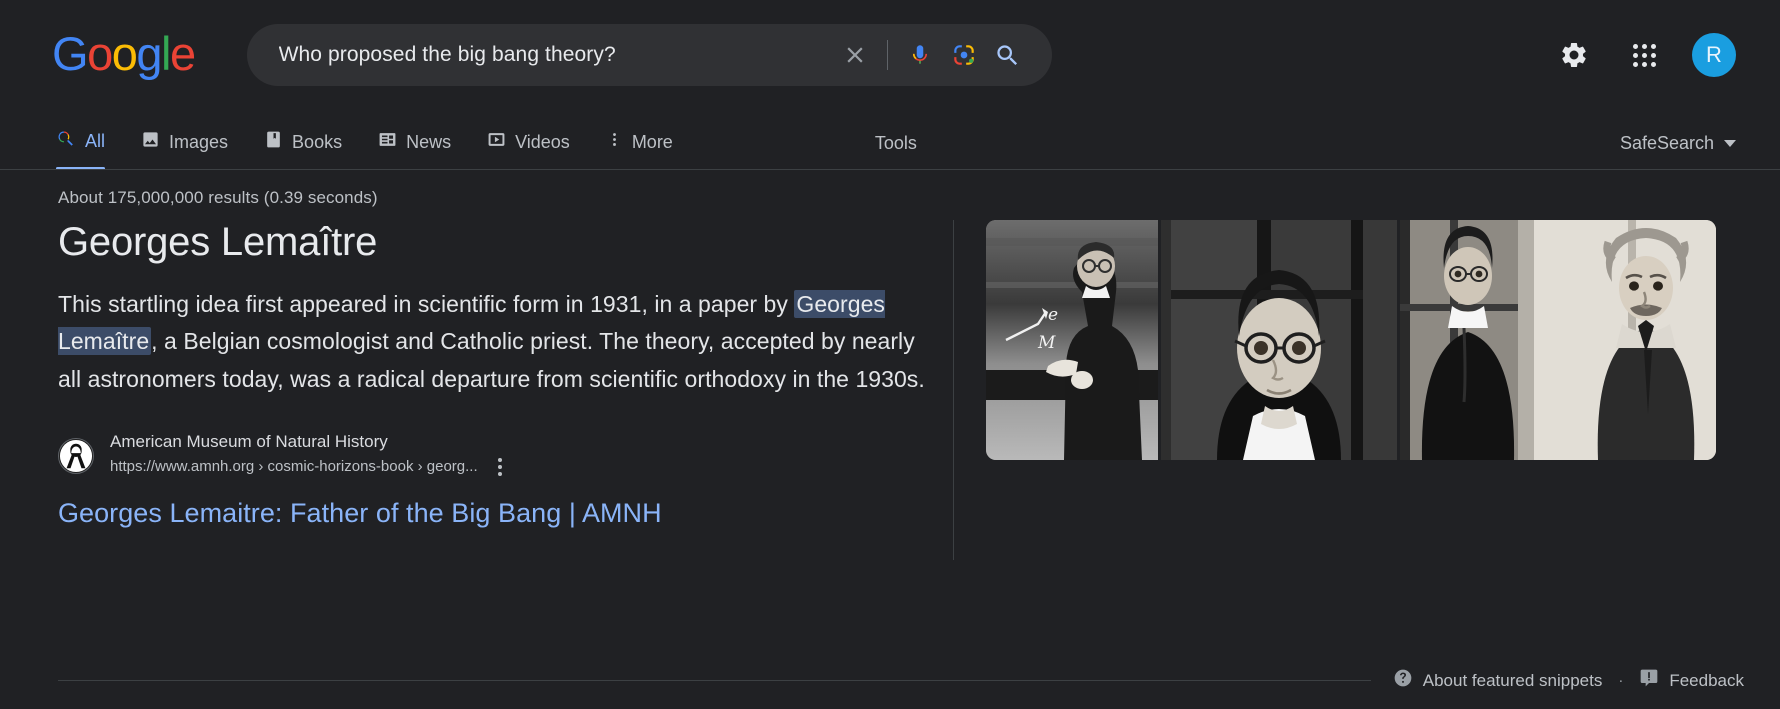 The width and height of the screenshot is (1780, 709). I want to click on tab-all: All, so click(89, 149).